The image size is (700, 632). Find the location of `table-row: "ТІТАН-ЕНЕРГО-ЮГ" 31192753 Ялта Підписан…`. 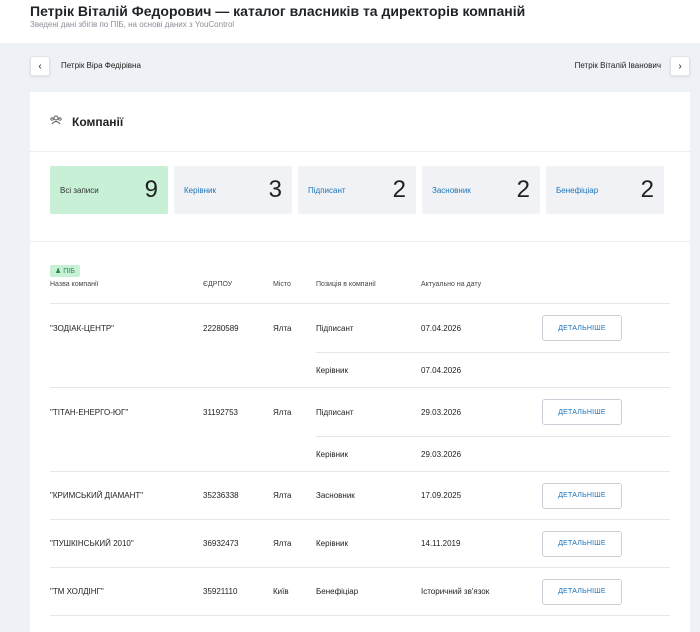

table-row: "ТІТАН-ЕНЕРГО-ЮГ" 31192753 Ялта Підписан… is located at coordinates (360, 412).